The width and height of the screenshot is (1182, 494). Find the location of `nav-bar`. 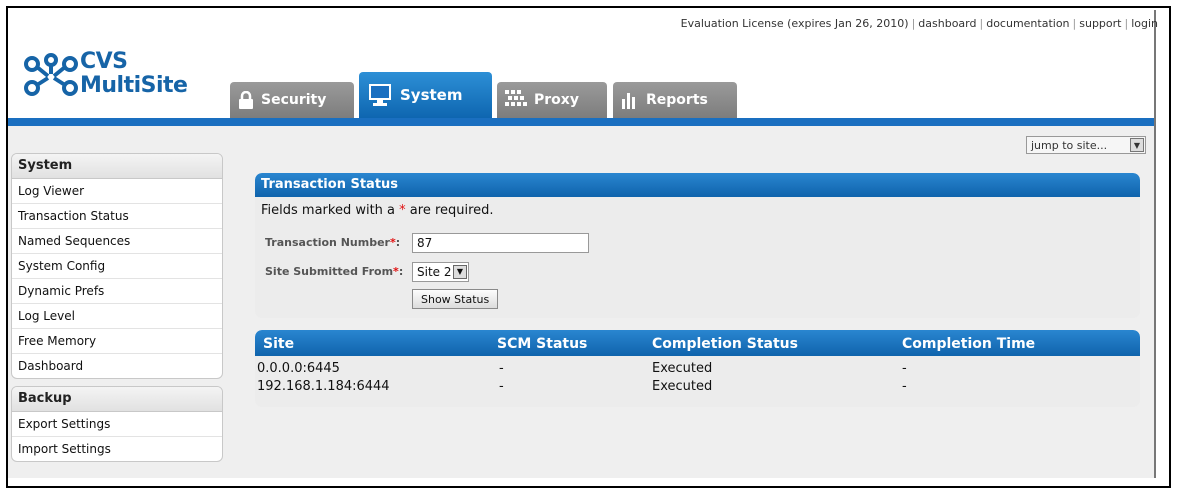

nav-bar is located at coordinates (581, 122).